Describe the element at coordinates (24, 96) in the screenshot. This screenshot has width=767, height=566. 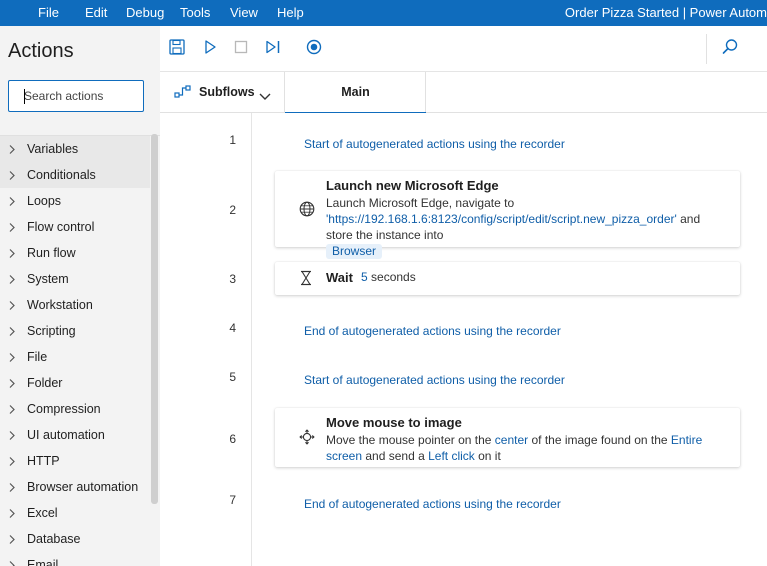
I see `text-caret` at that location.